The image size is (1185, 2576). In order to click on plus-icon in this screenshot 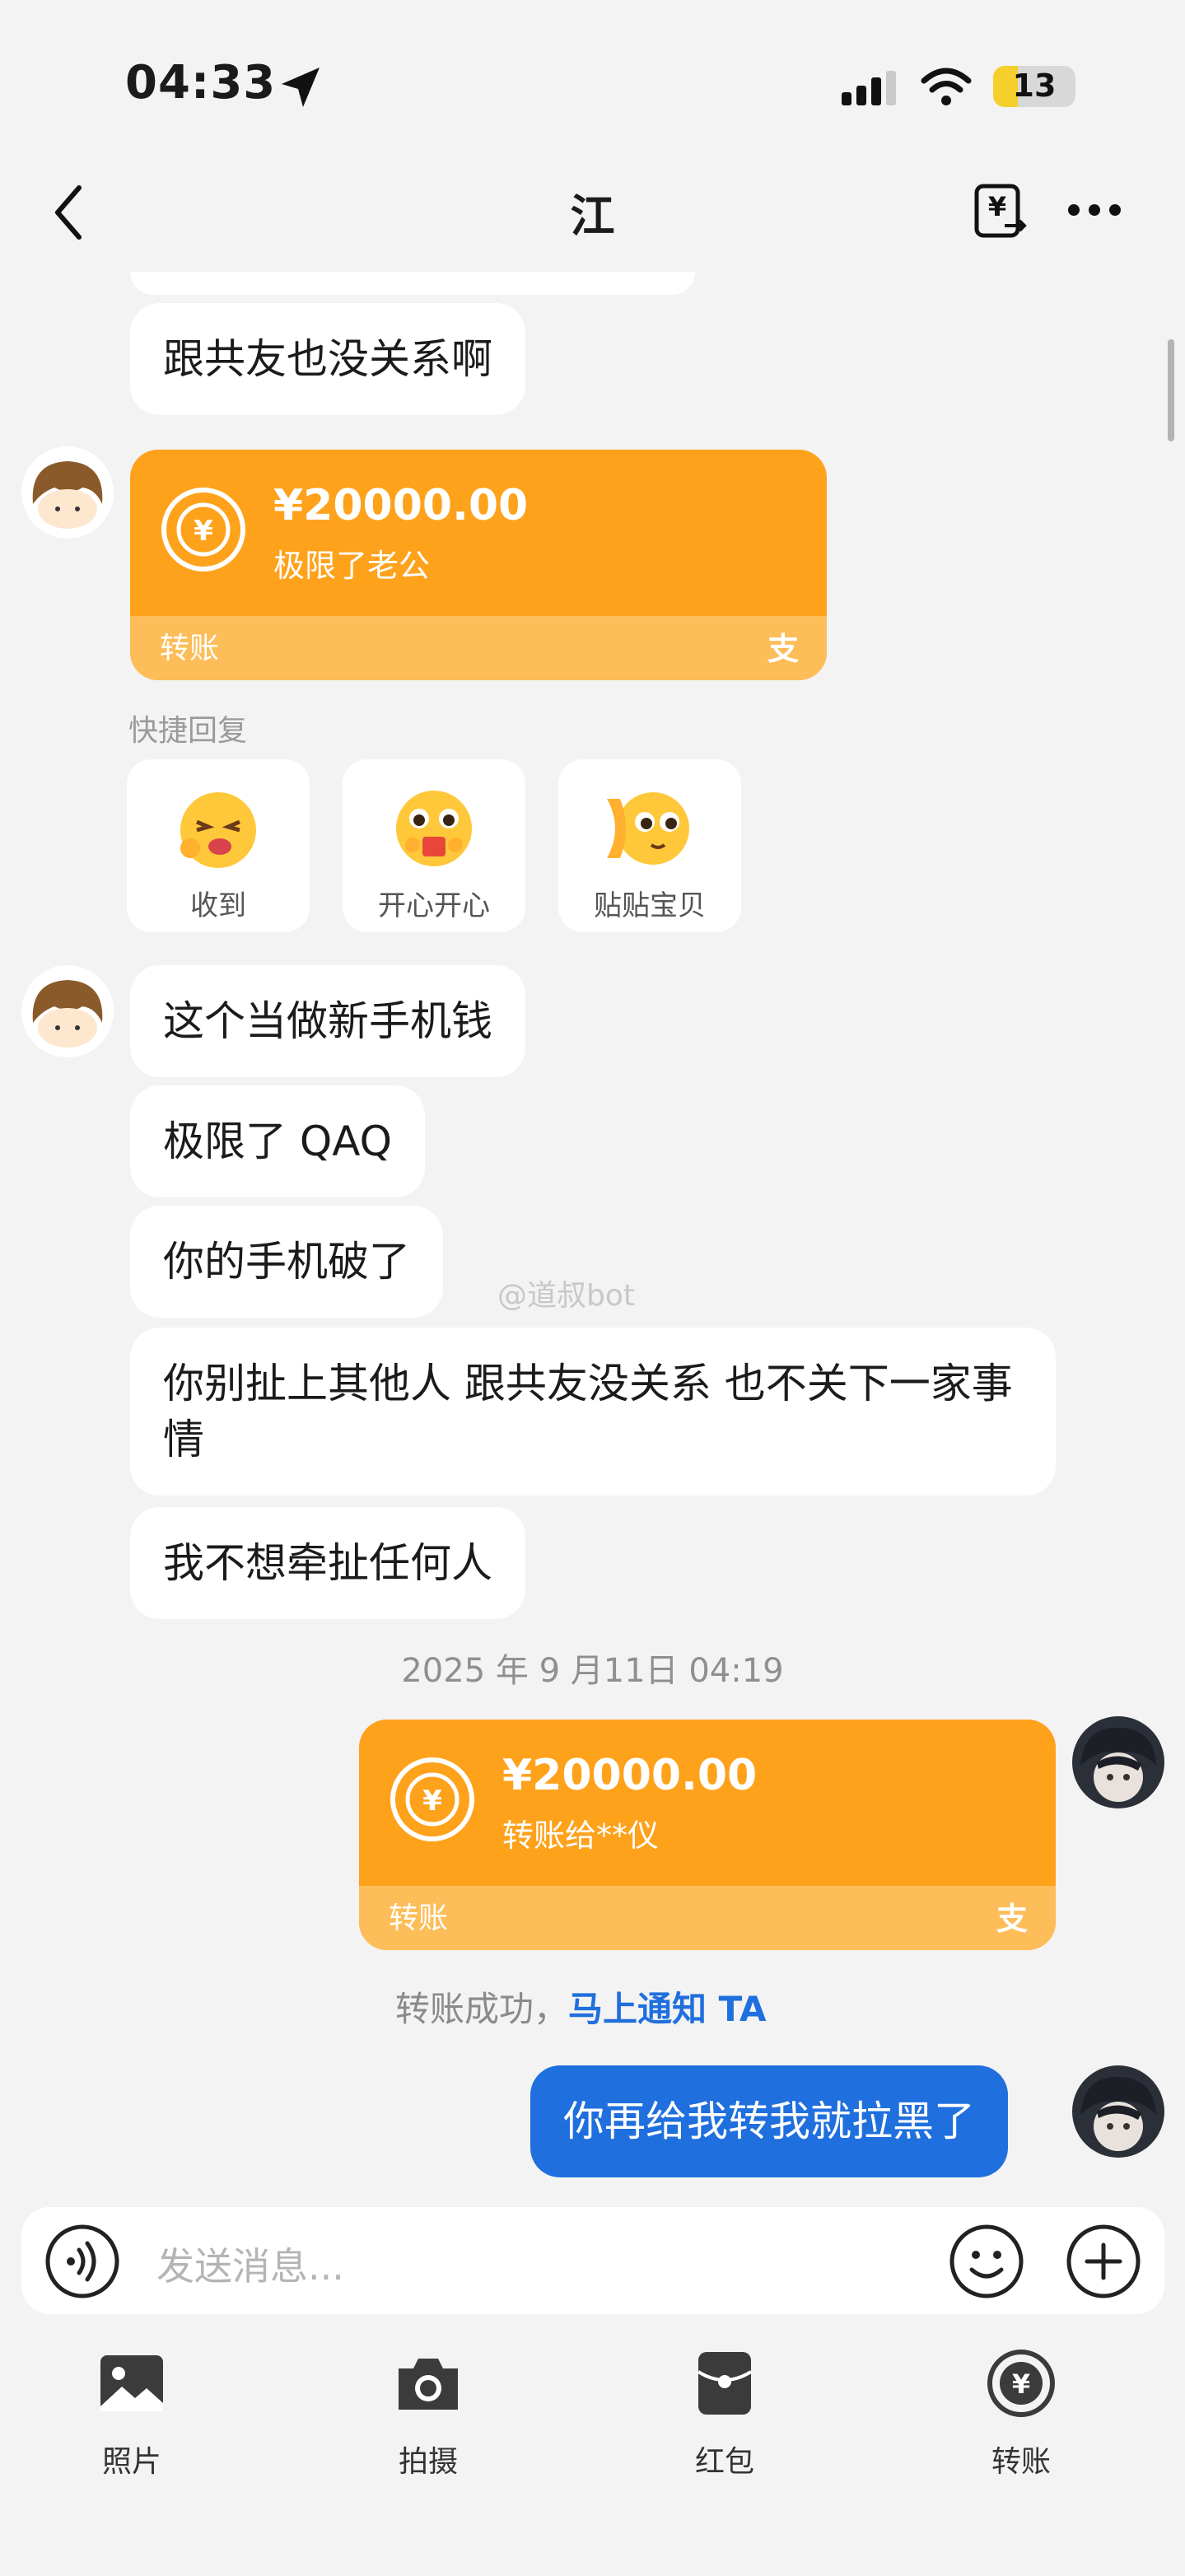, I will do `click(1103, 2261)`.